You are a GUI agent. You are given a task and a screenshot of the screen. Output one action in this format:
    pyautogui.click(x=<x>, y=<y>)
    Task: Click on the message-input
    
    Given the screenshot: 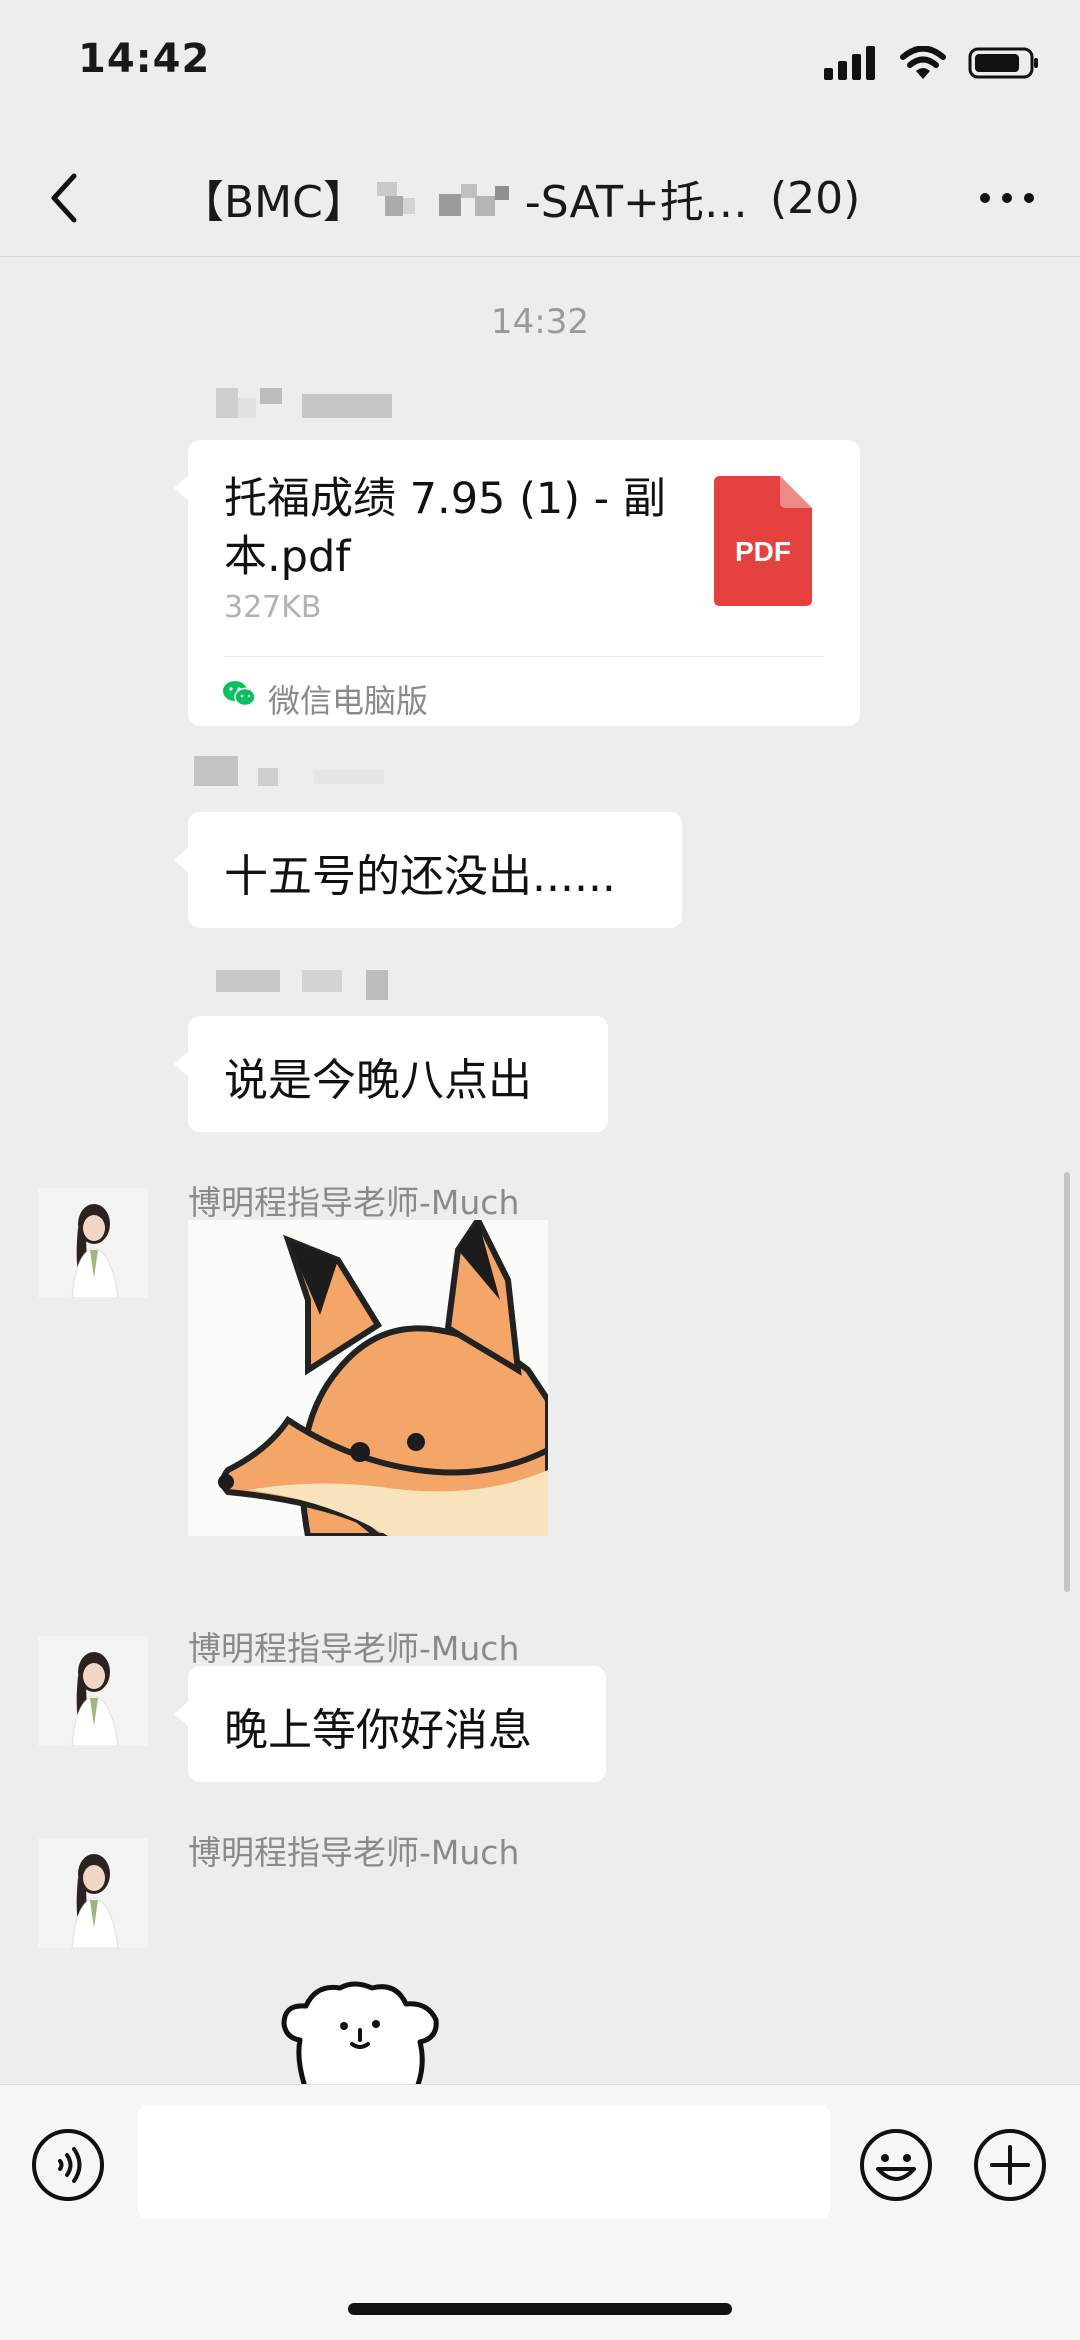 What is the action you would take?
    pyautogui.click(x=484, y=2162)
    